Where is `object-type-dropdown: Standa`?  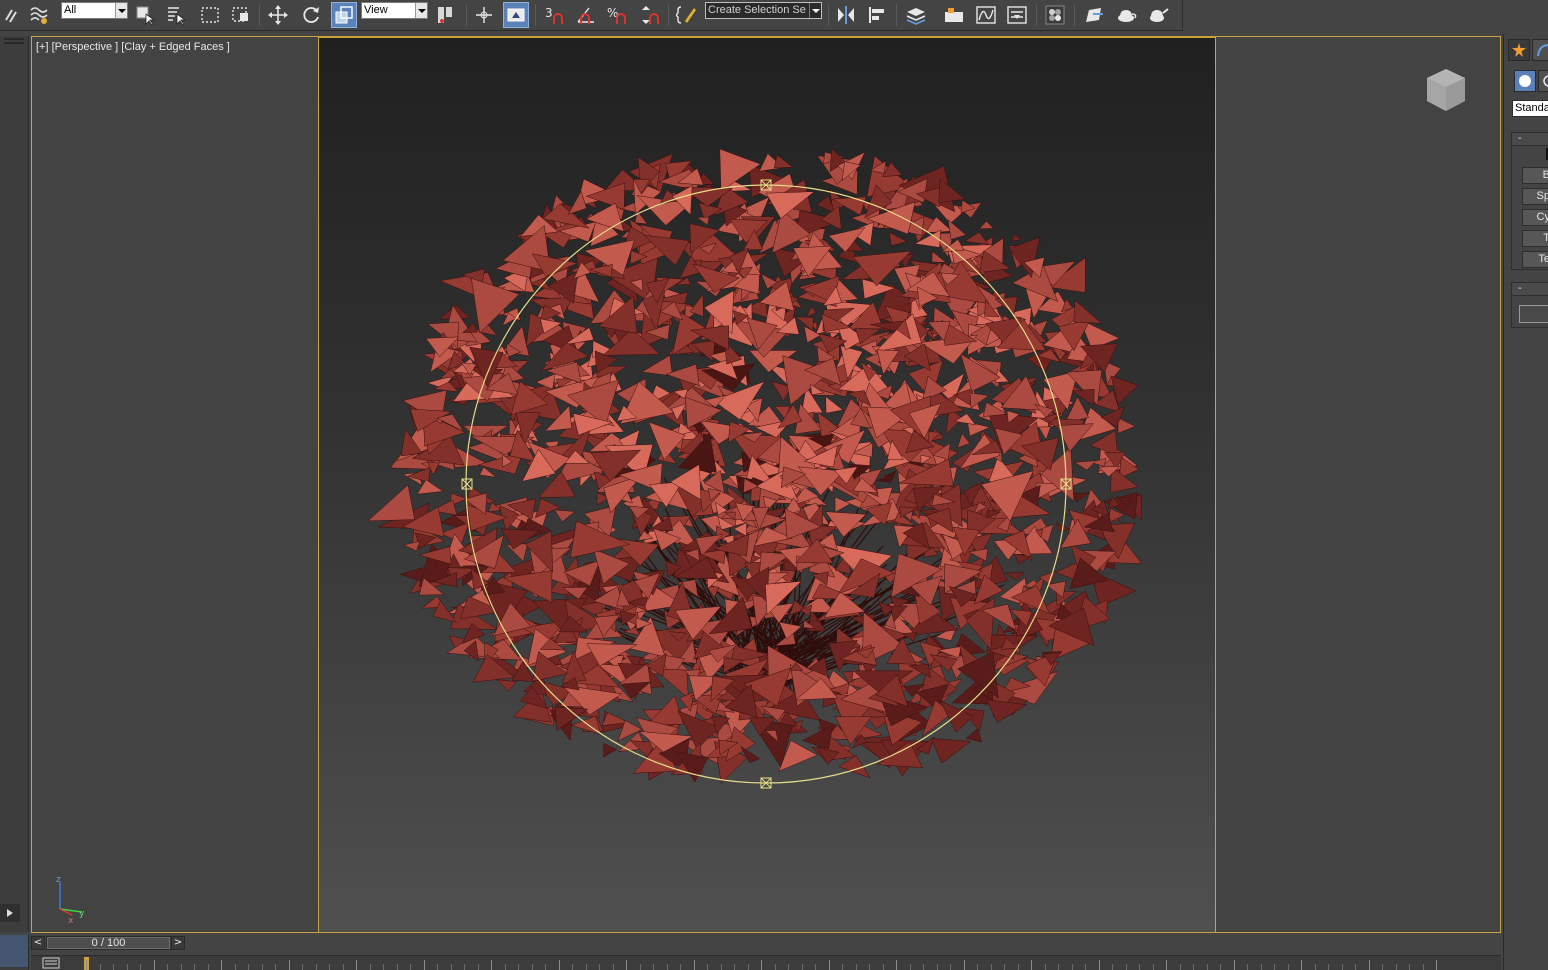 object-type-dropdown: Standa is located at coordinates (1530, 108).